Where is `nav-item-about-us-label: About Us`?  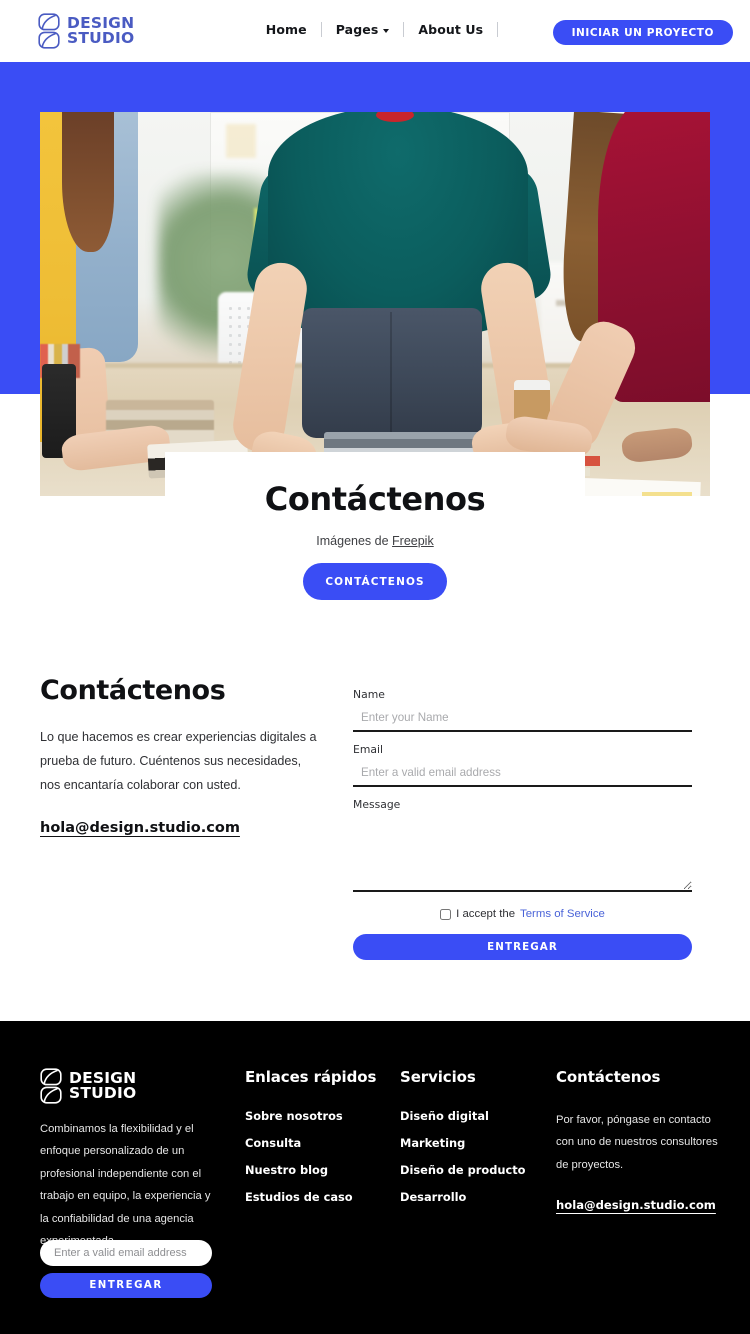 nav-item-about-us-label: About Us is located at coordinates (451, 29).